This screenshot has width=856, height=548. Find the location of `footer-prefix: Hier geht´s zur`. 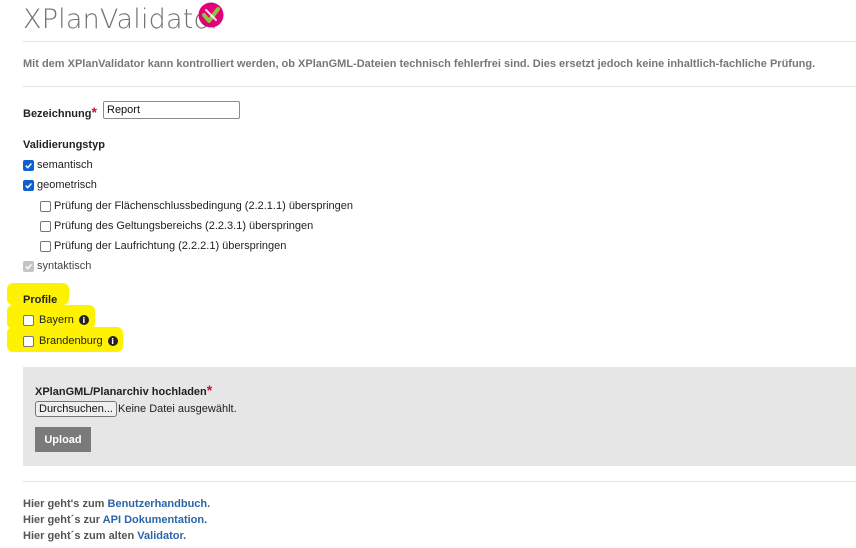

footer-prefix: Hier geht´s zur is located at coordinates (63, 520).